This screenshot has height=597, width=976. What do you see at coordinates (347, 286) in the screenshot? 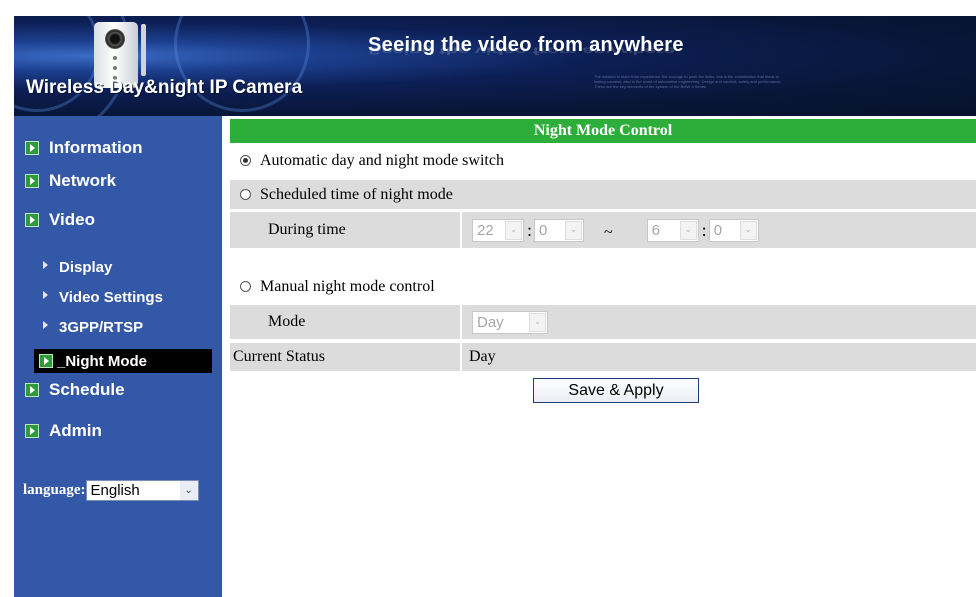
I see `manual-mode-label: Manual night mode control` at bounding box center [347, 286].